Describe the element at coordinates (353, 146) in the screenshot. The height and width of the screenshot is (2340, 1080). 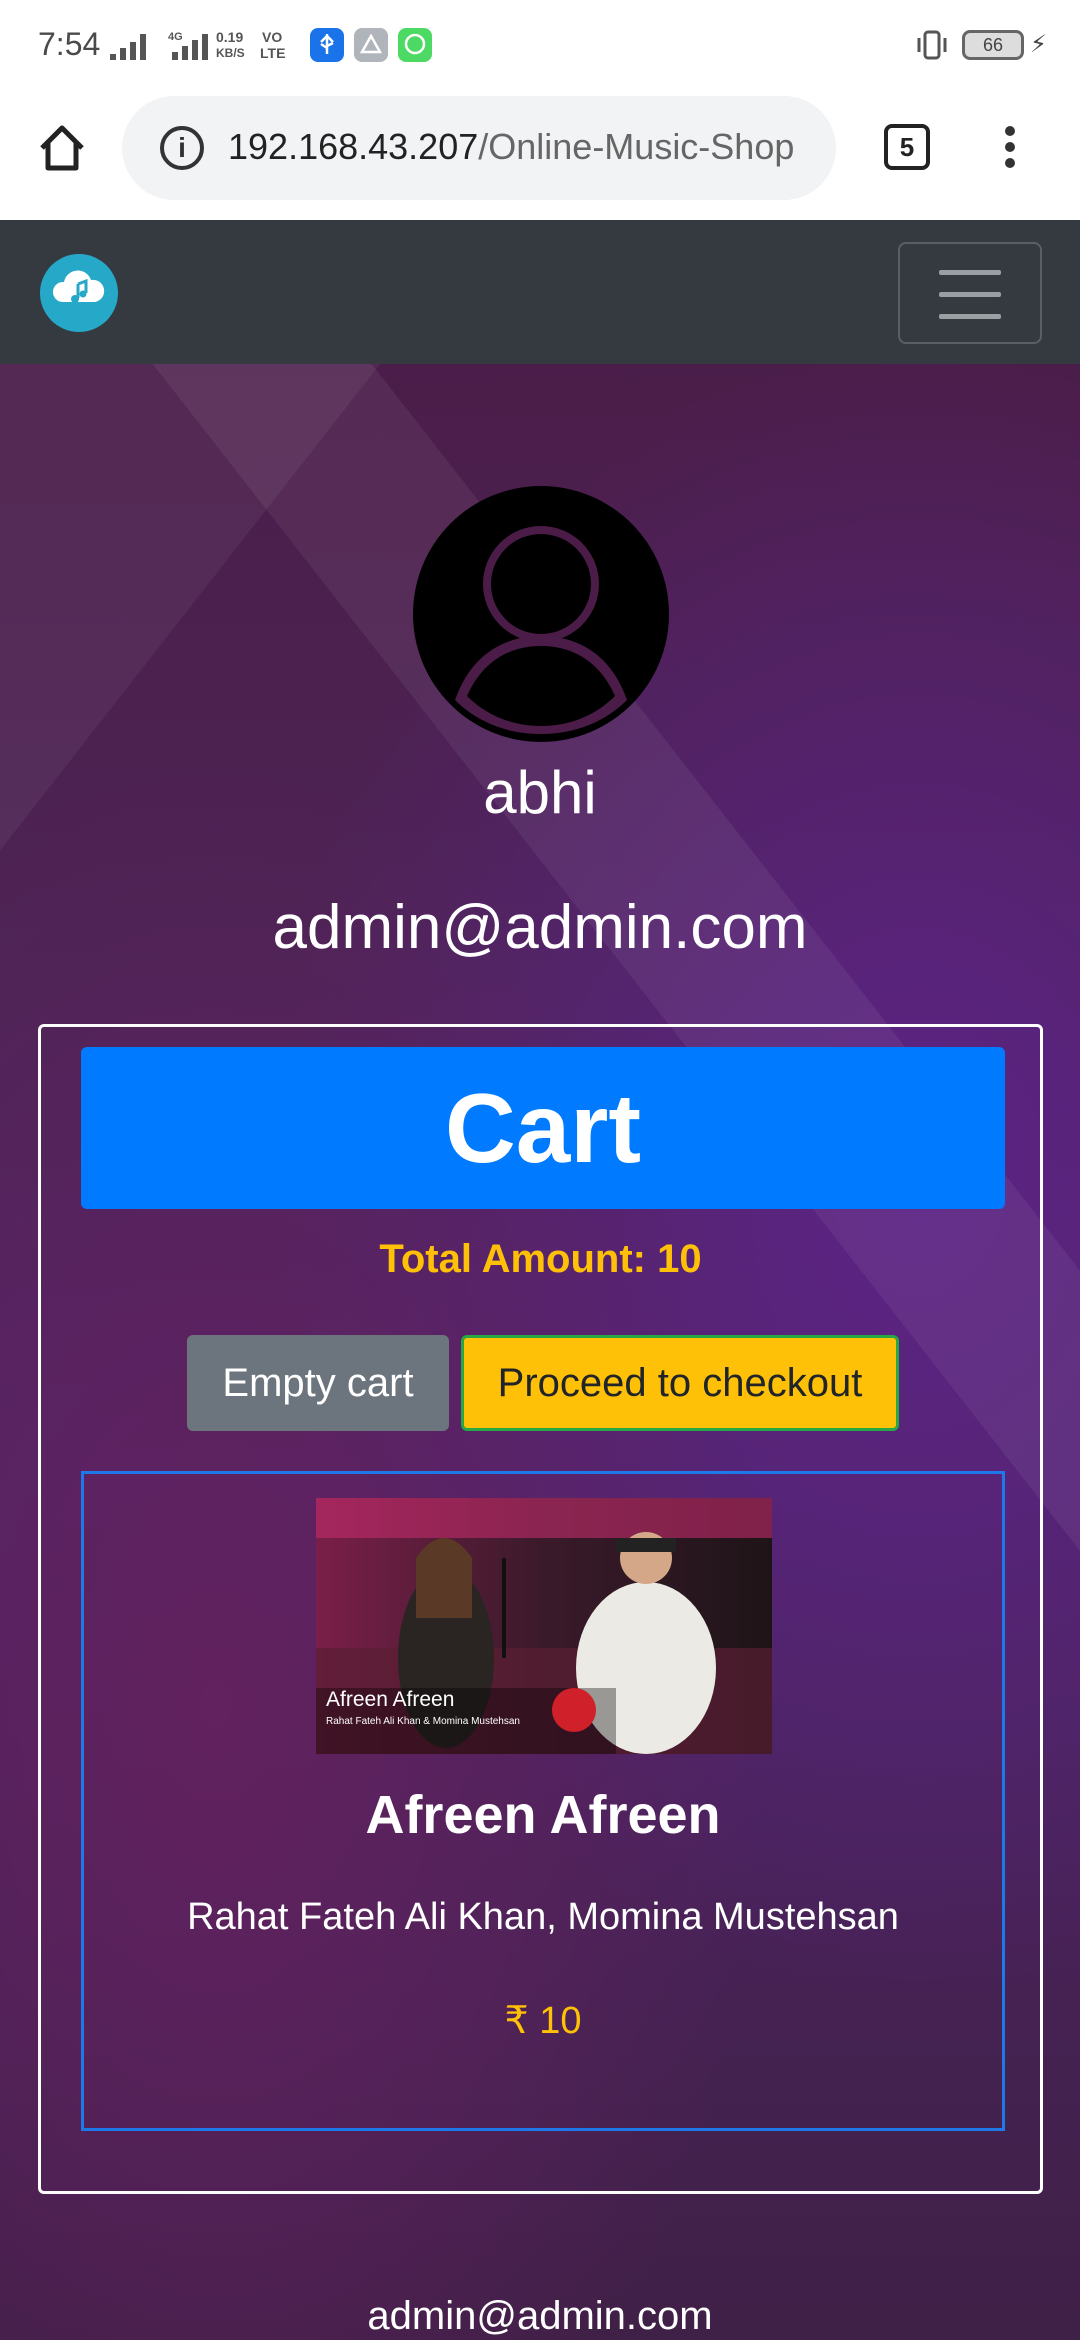
I see `url-host: 192.168.43.207` at that location.